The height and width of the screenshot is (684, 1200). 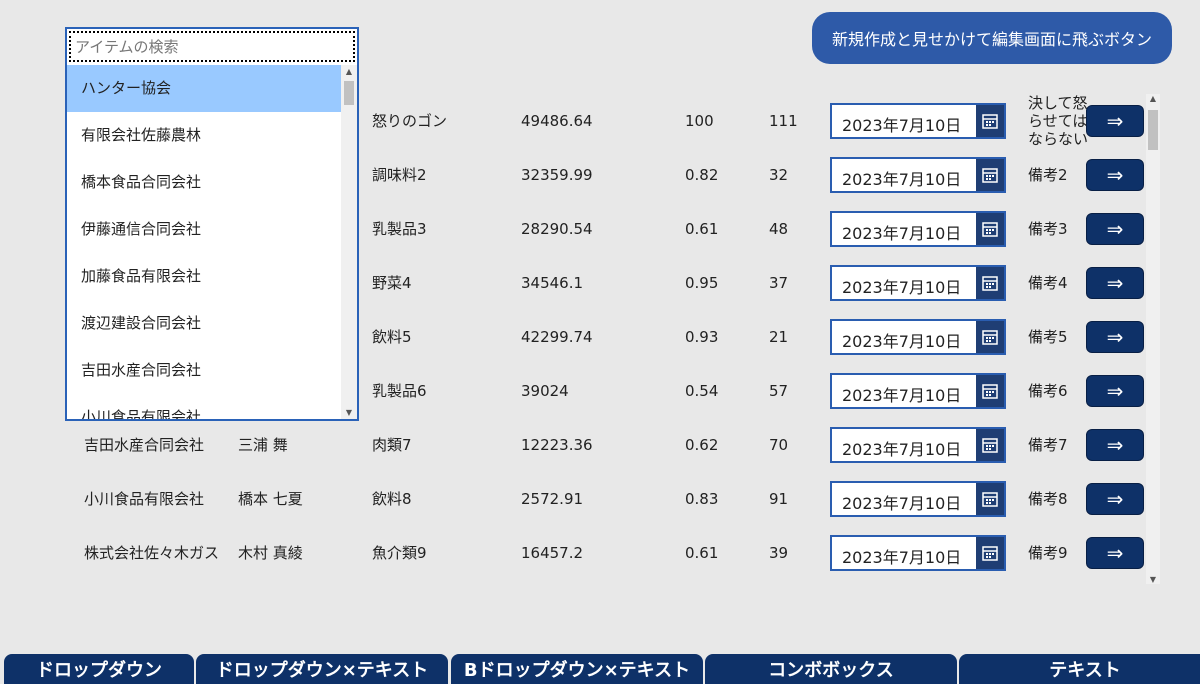 I want to click on combobox-item: 小川食品有限会社, so click(x=205, y=406).